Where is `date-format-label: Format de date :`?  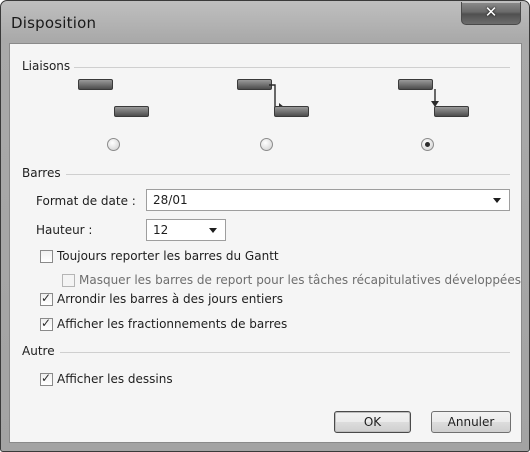 date-format-label: Format de date : is located at coordinates (86, 201).